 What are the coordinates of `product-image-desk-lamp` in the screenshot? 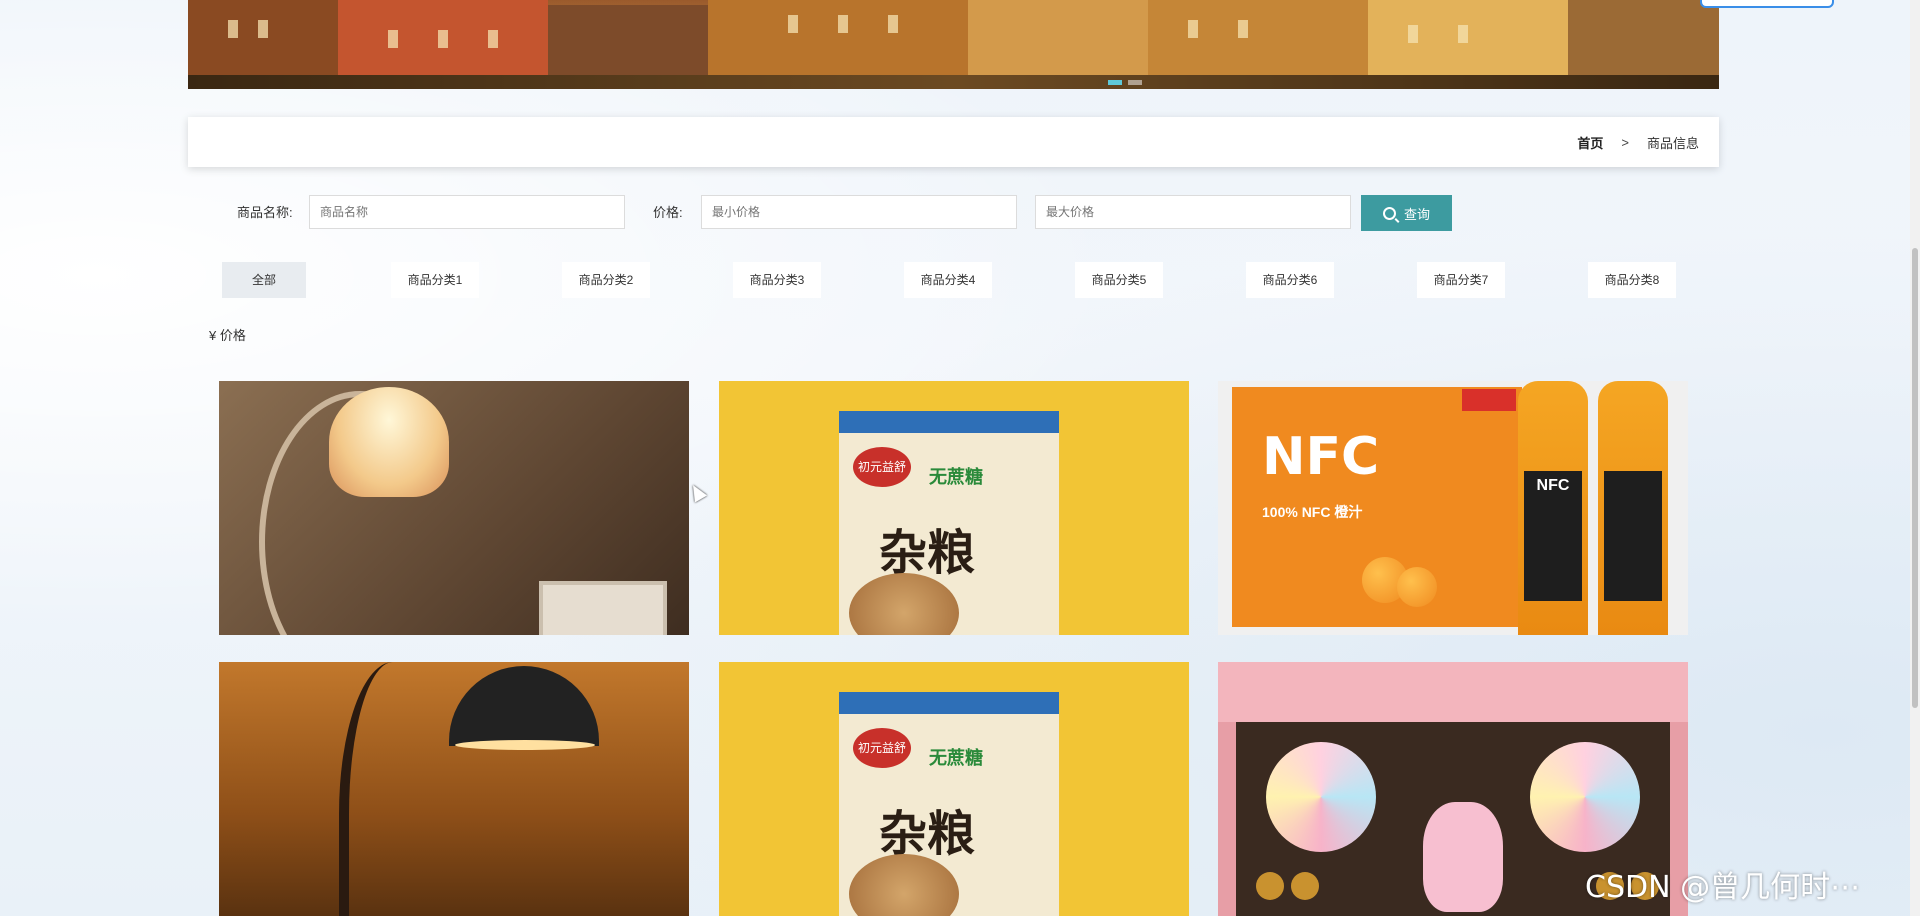 It's located at (524, 706).